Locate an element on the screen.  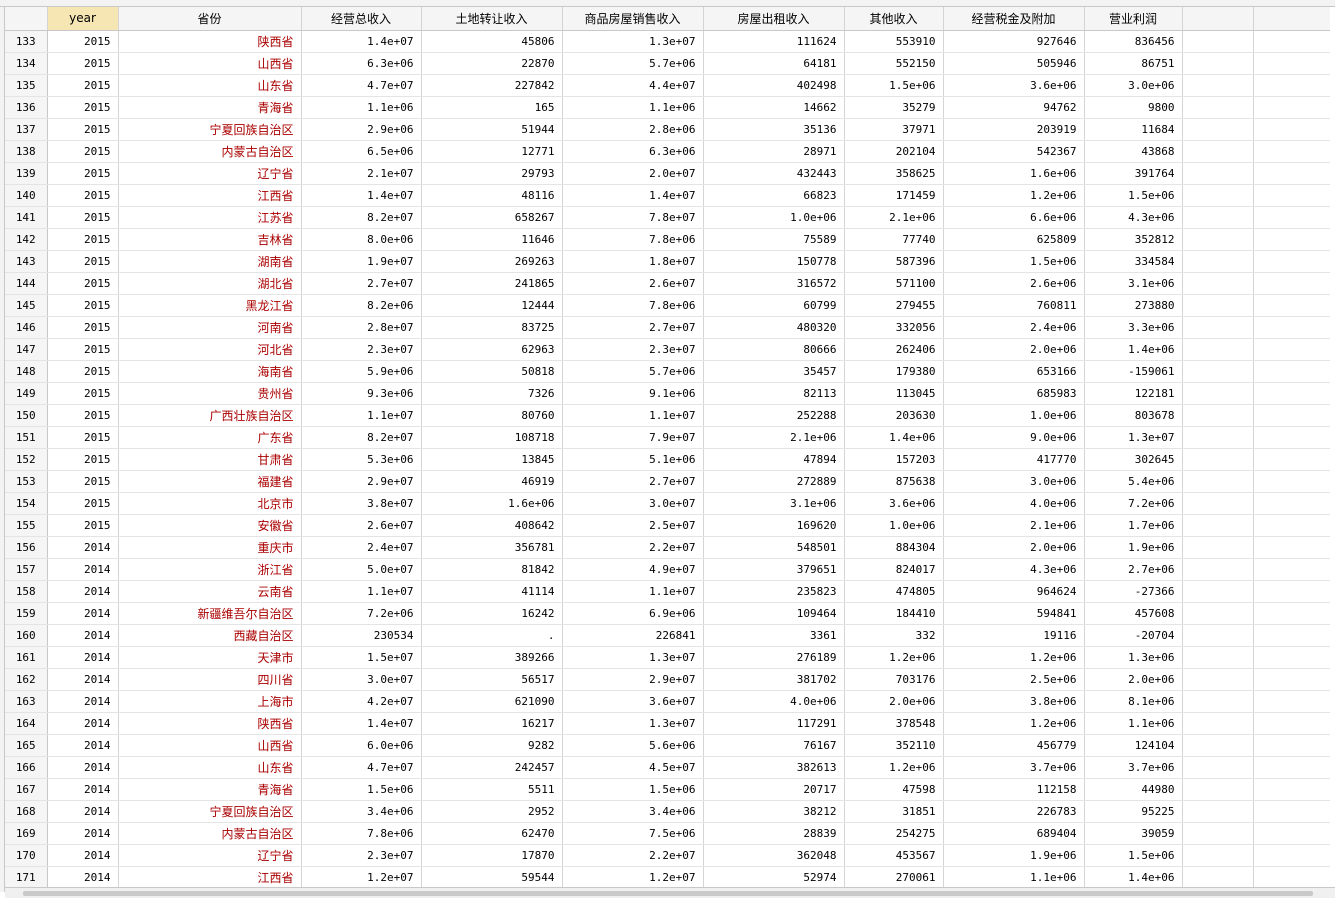
horizontal-scrollbar-thumb is located at coordinates (668, 893).